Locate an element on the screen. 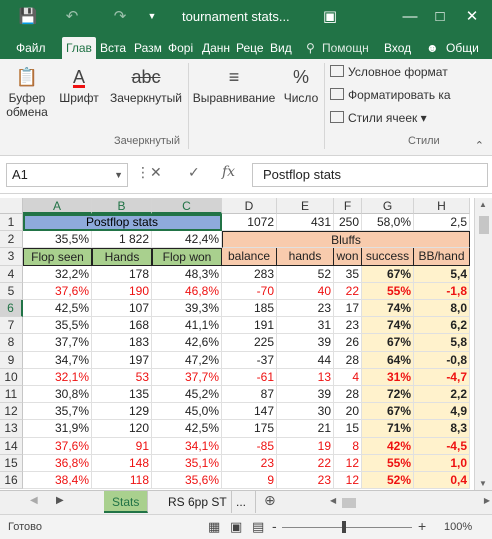 The height and width of the screenshot is (539, 492). redo-icon: ↷ is located at coordinates (120, 16).